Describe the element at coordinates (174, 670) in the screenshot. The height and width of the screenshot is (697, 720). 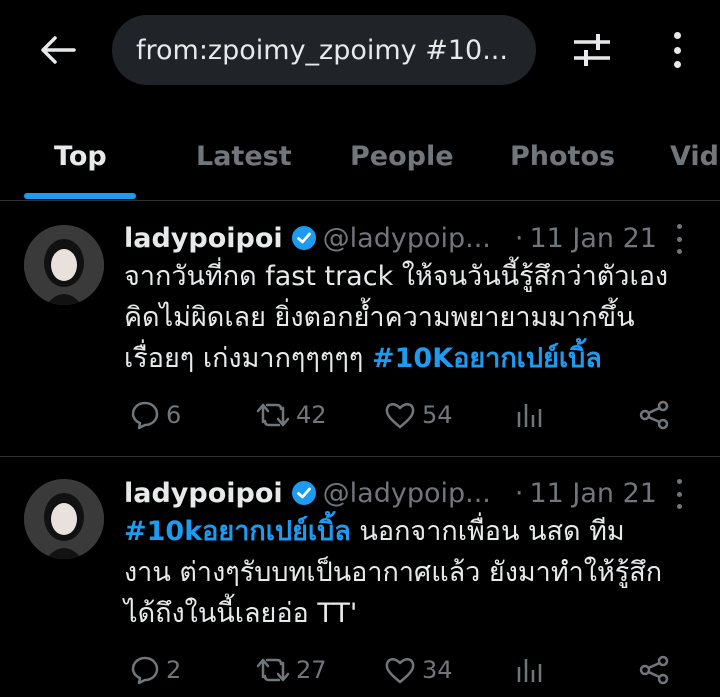
I see `reply-count: 2` at that location.